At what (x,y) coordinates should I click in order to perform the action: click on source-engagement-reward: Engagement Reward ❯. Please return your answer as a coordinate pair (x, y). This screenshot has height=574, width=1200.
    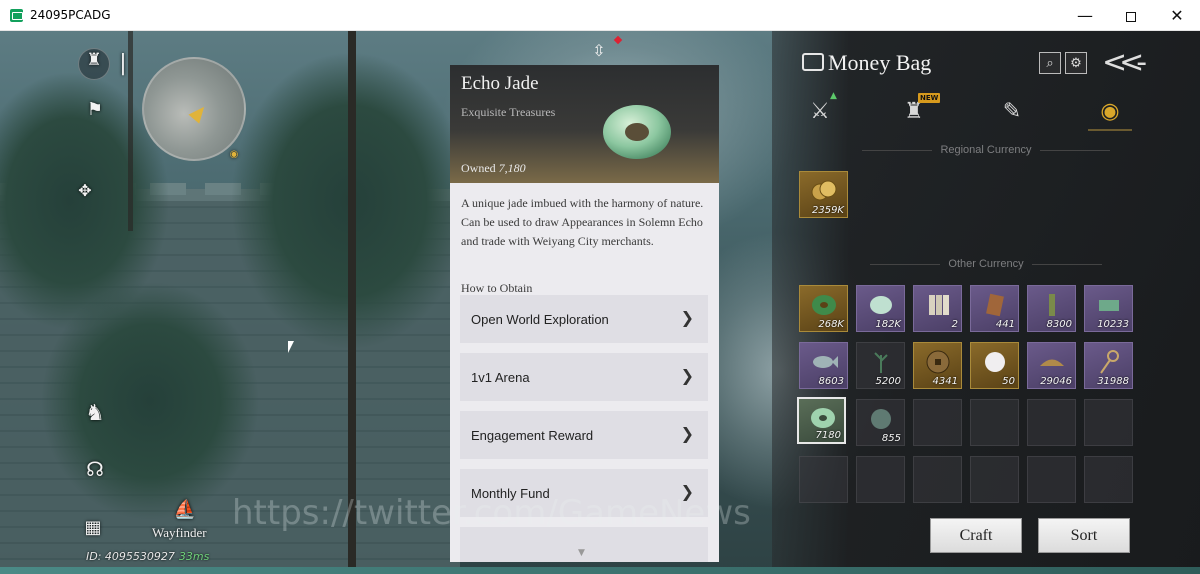
    Looking at the image, I should click on (584, 435).